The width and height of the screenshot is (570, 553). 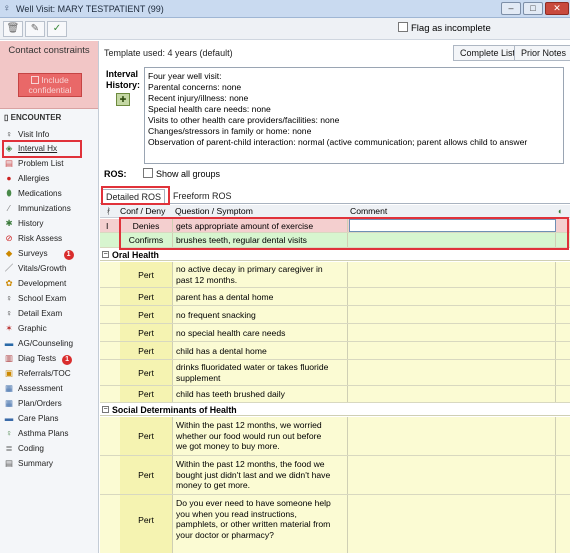 I want to click on sidebar-item-care-plans: ▬ Care Plans, so click(x=31, y=418).